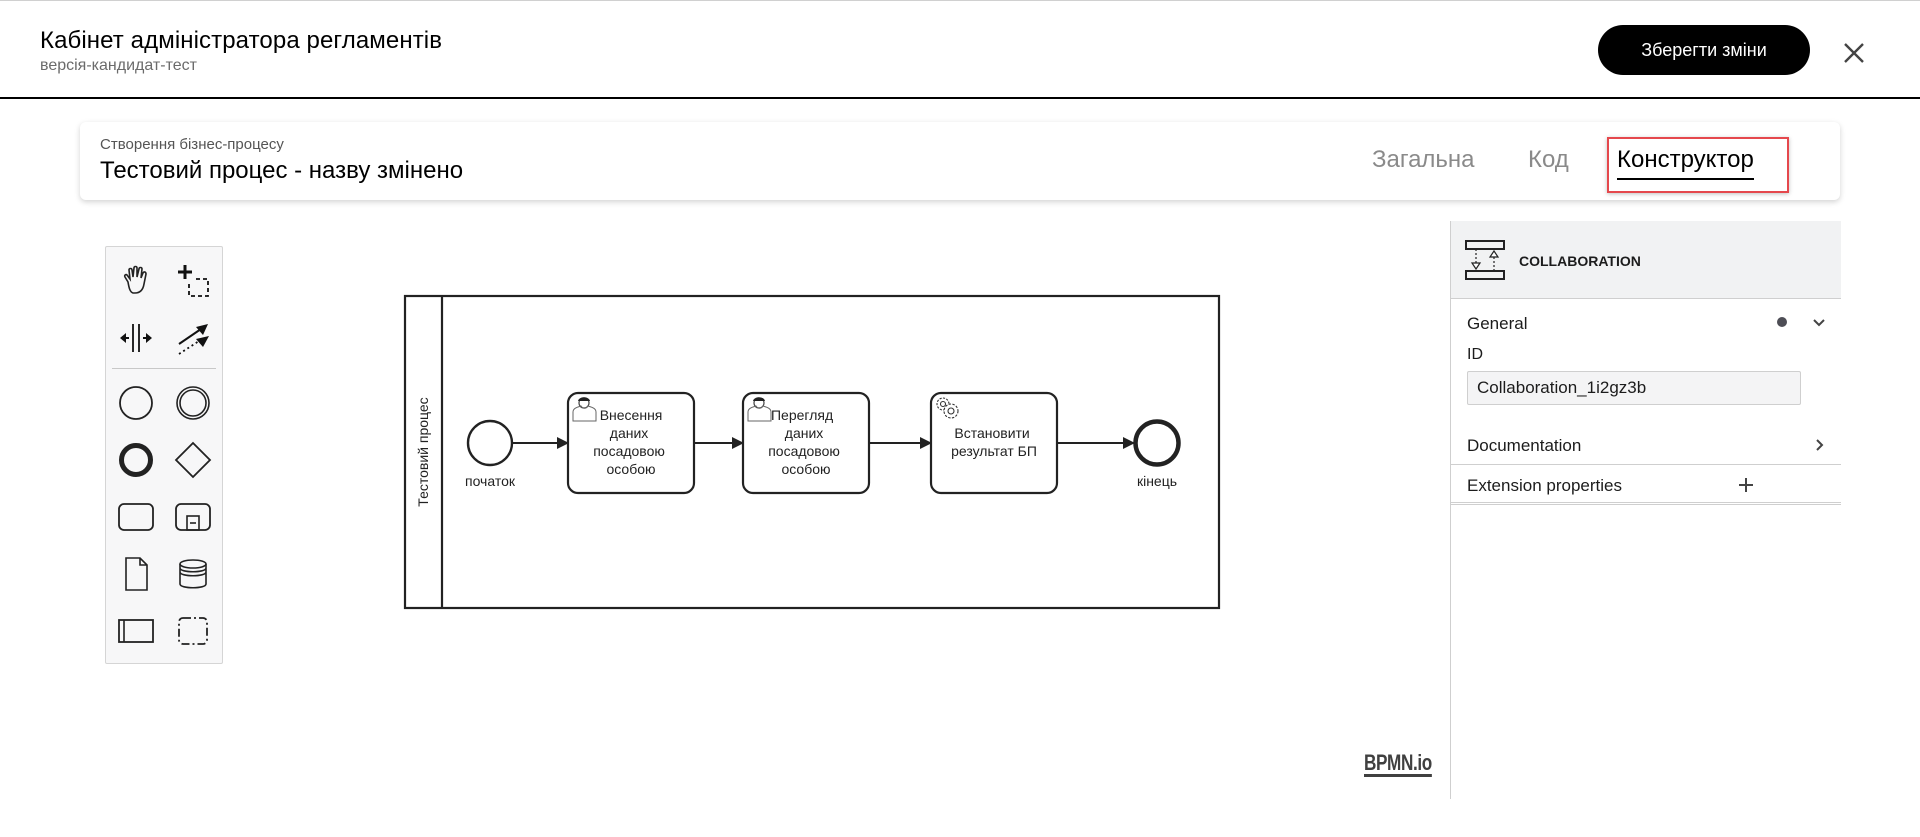 The image size is (1920, 837). Describe the element at coordinates (1398, 764) in the screenshot. I see `bpmn-io-logo: BPMN.io` at that location.